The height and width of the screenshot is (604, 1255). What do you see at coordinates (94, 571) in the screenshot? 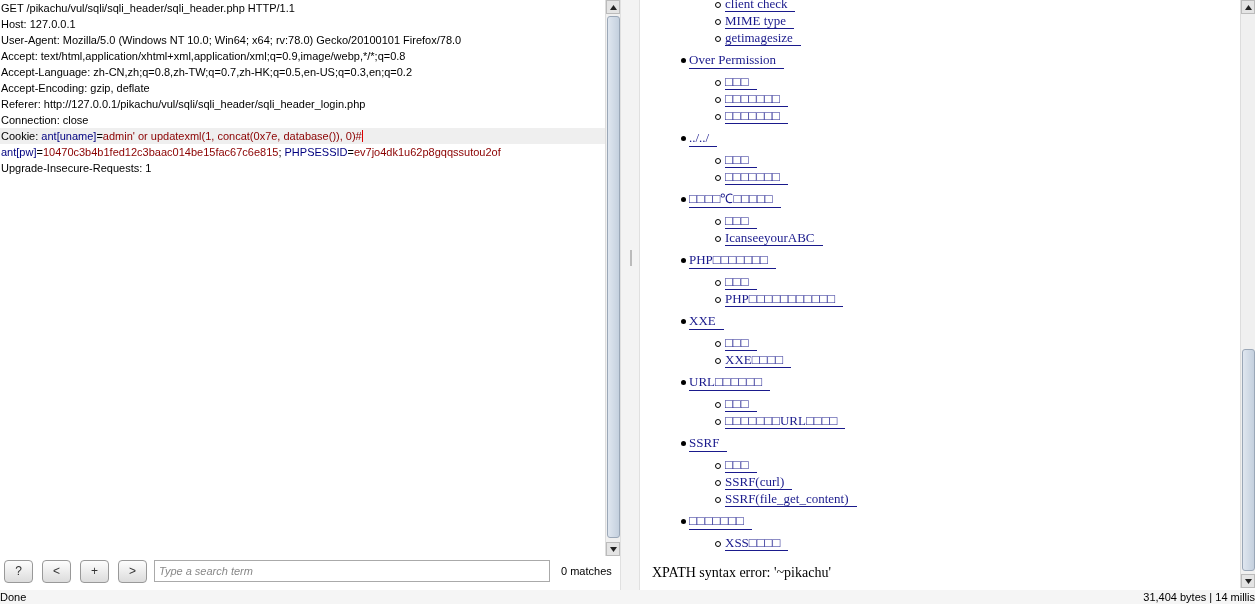
I see `add-button: +` at bounding box center [94, 571].